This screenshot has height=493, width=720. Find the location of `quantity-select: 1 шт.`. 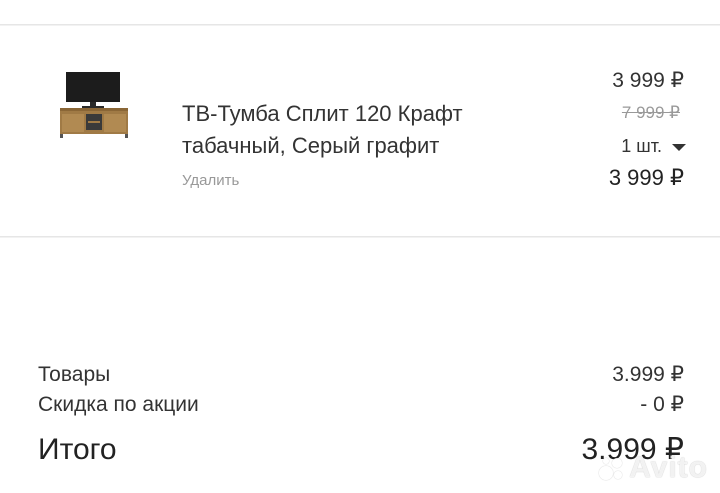

quantity-select: 1 шт. is located at coordinates (653, 146).